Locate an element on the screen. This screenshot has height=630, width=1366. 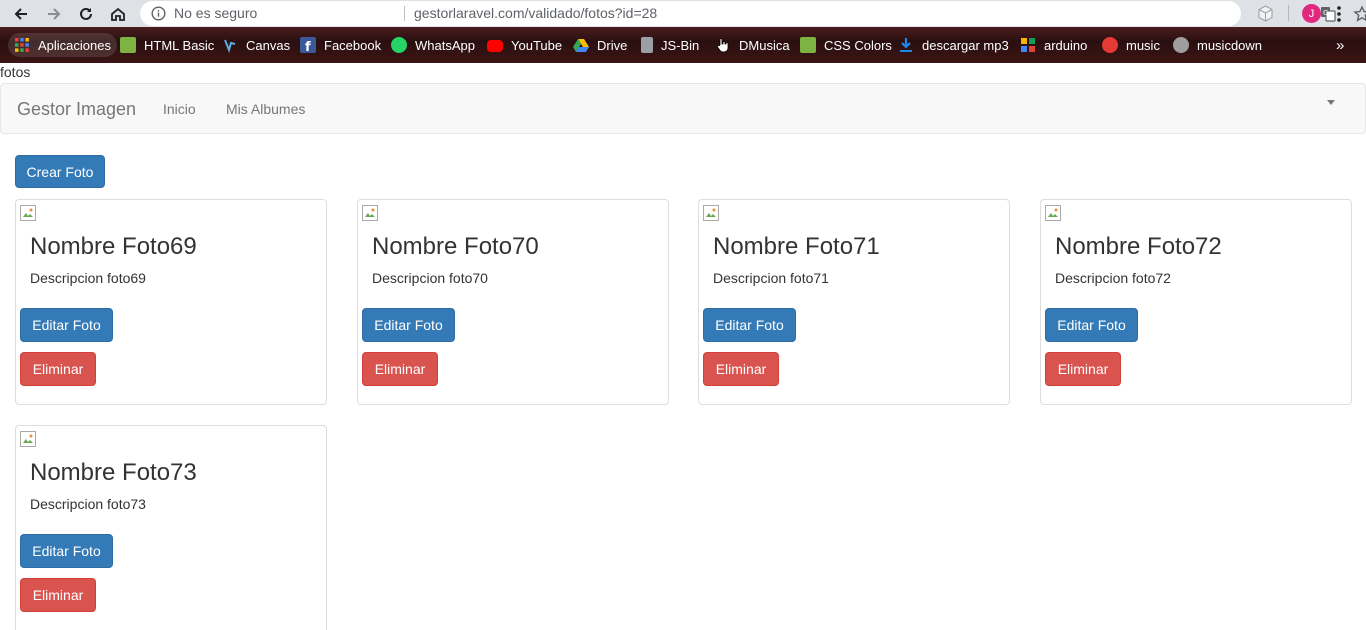
home-icon is located at coordinates (118, 14).